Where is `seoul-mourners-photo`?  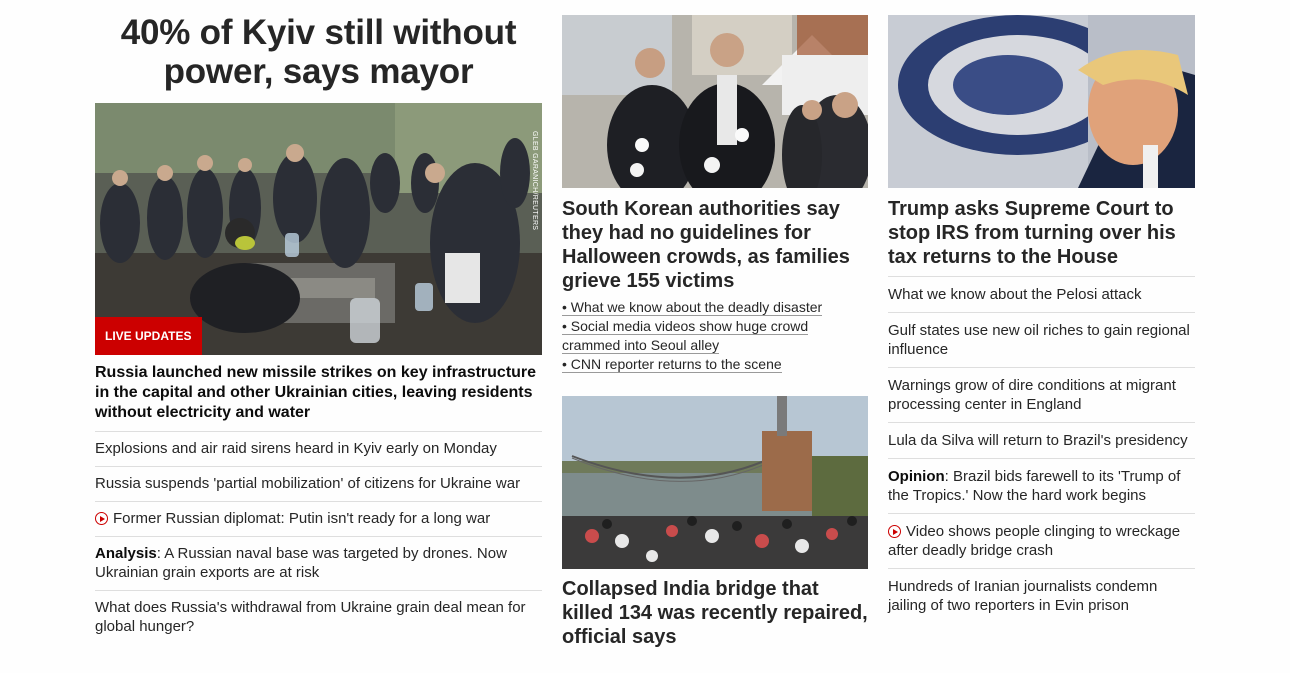
seoul-mourners-photo is located at coordinates (715, 101).